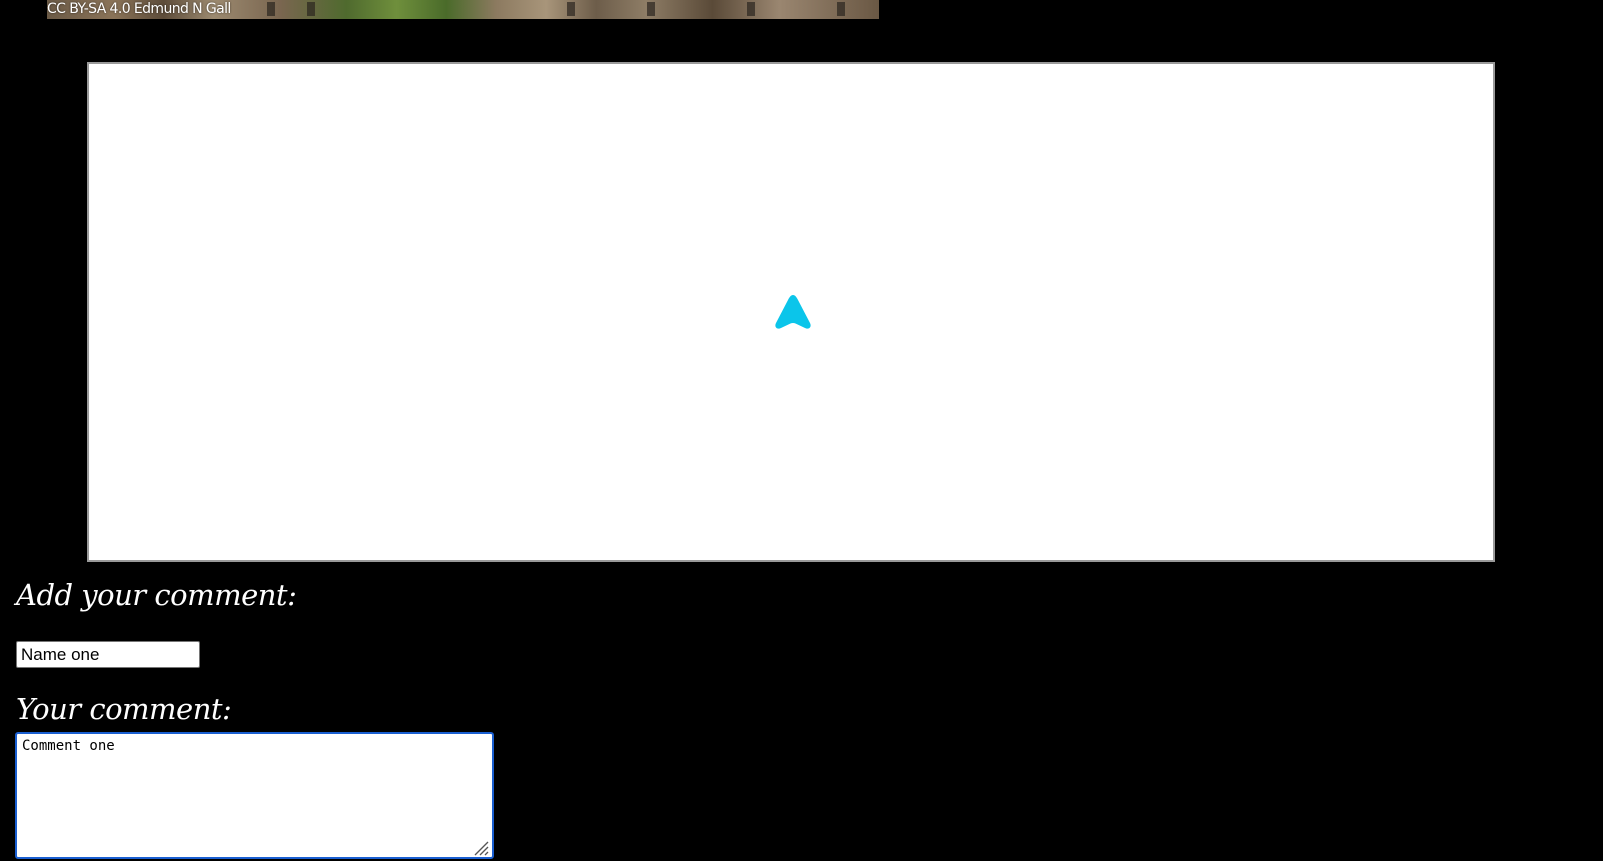 This screenshot has width=1603, height=861. I want to click on comment-textarea: Comment one, so click(254, 795).